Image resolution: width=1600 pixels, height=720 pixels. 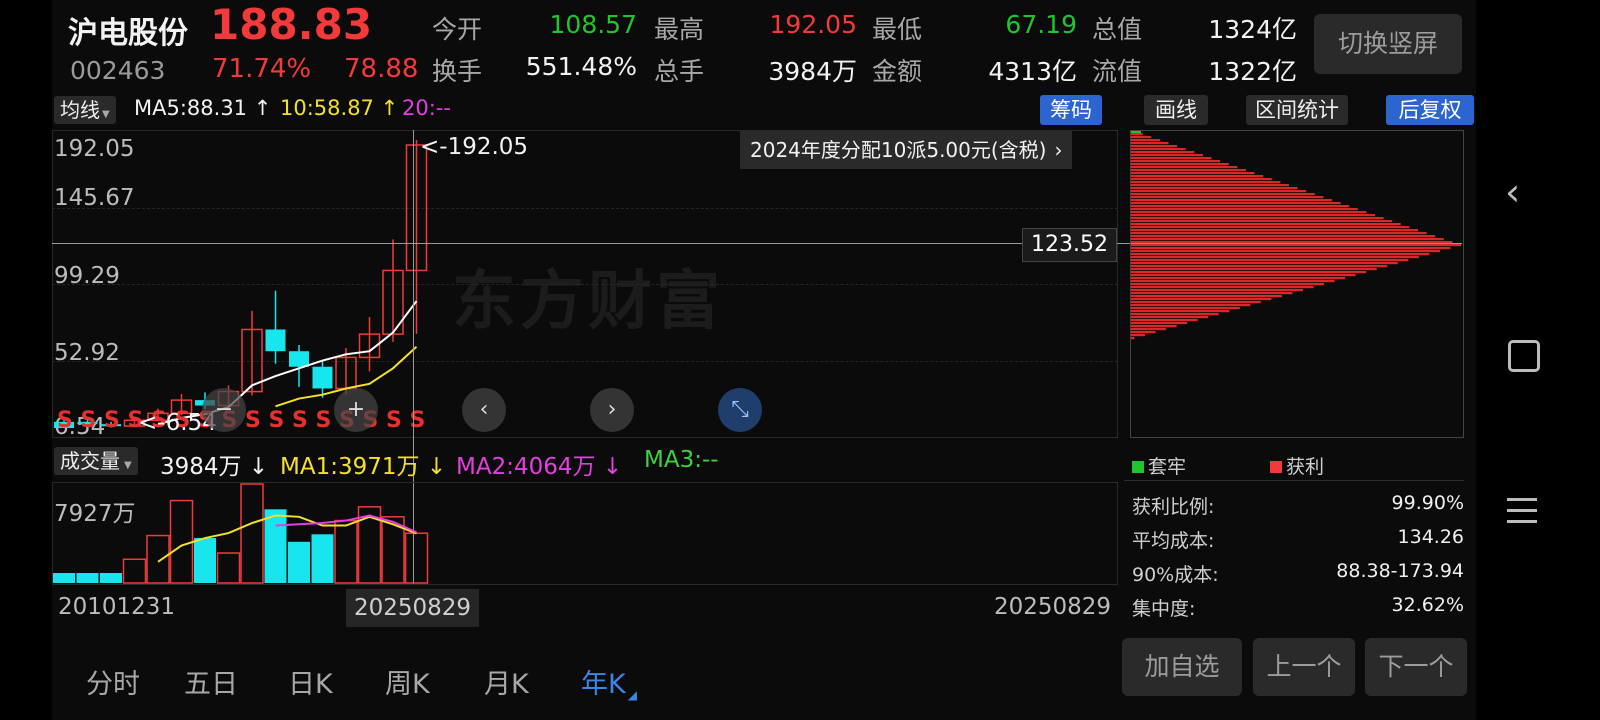 I want to click on amount-value: 4313亿, so click(x=1032, y=71).